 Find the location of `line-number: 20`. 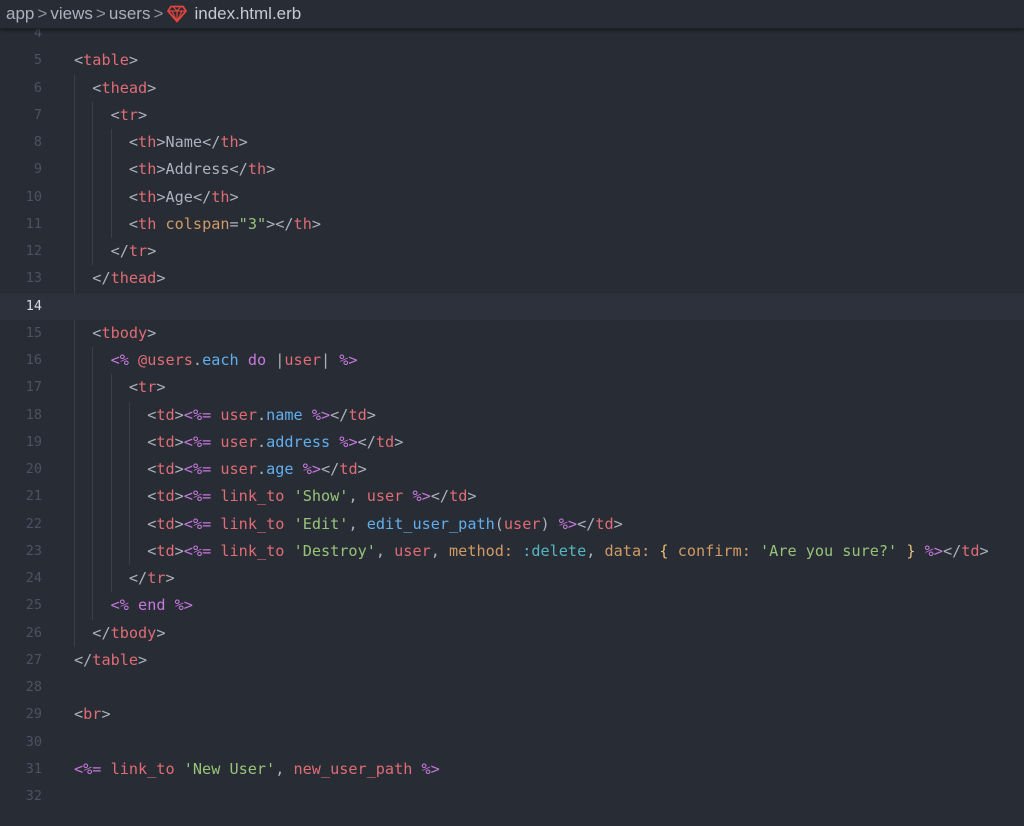

line-number: 20 is located at coordinates (33, 469).